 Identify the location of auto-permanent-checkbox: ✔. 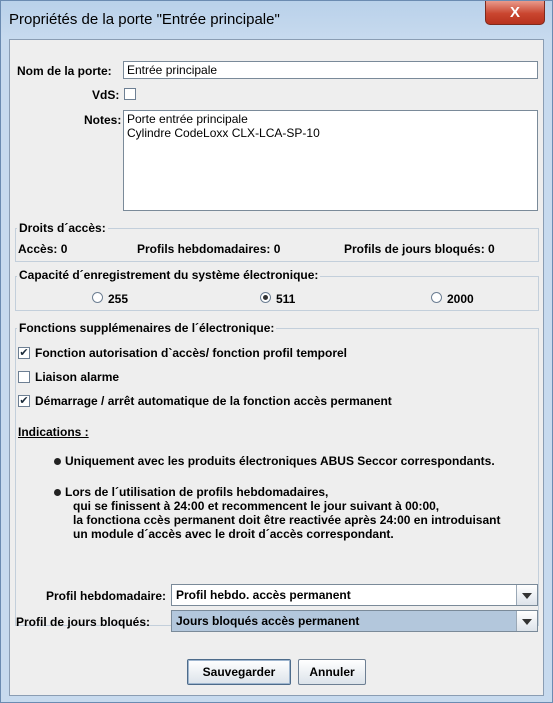
(24, 401).